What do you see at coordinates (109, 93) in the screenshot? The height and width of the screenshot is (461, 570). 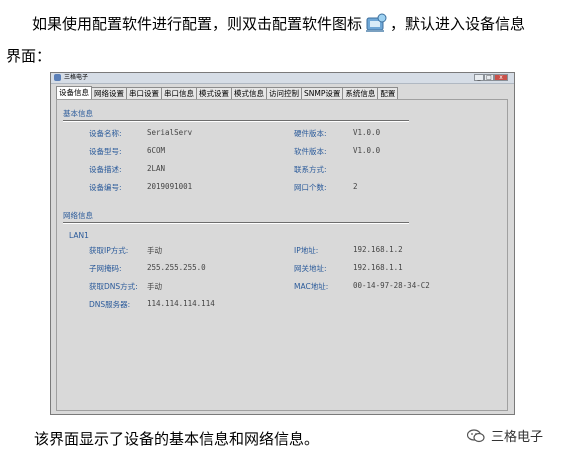 I see `tab-network-settings: 网络设置` at bounding box center [109, 93].